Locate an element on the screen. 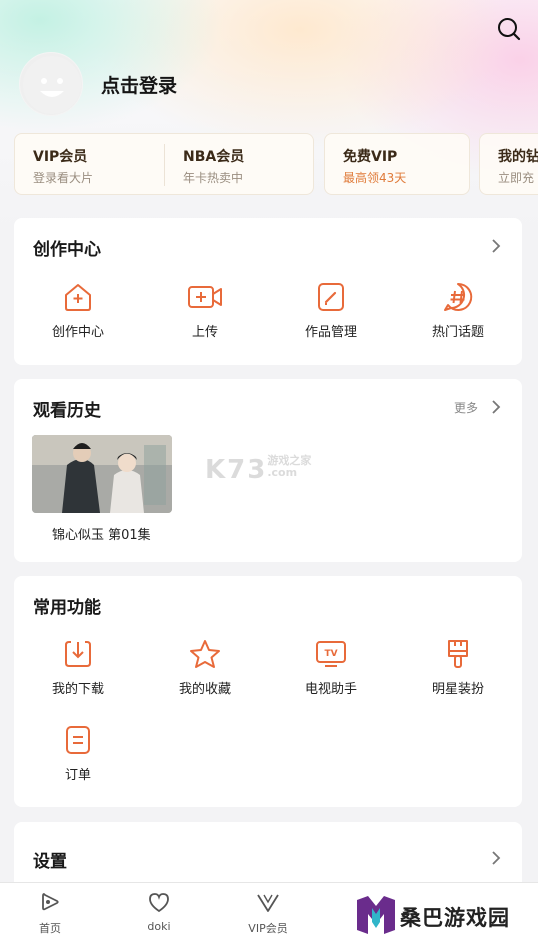 This screenshot has height=942, width=538. vip-card-nba: NBA会员 年卡热卖中 is located at coordinates (240, 164).